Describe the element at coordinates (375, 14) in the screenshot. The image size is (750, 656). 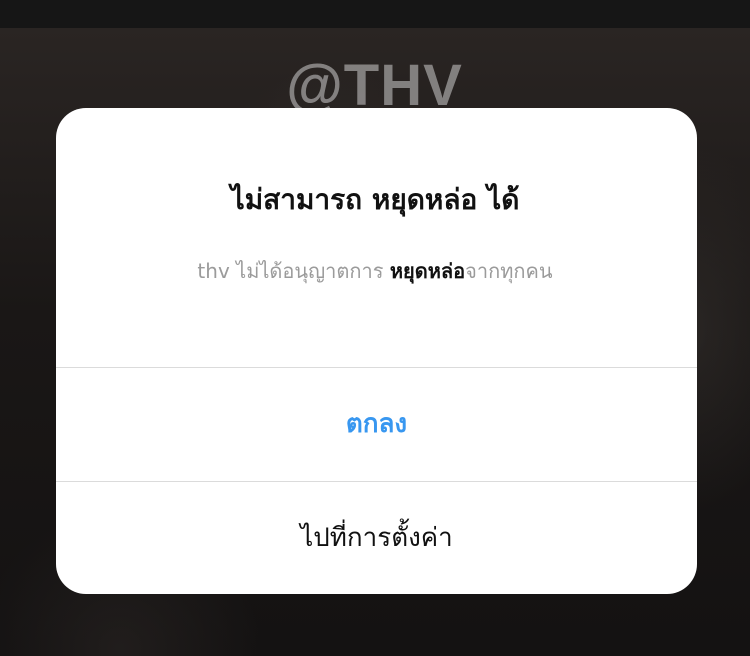
I see `status-bar` at that location.